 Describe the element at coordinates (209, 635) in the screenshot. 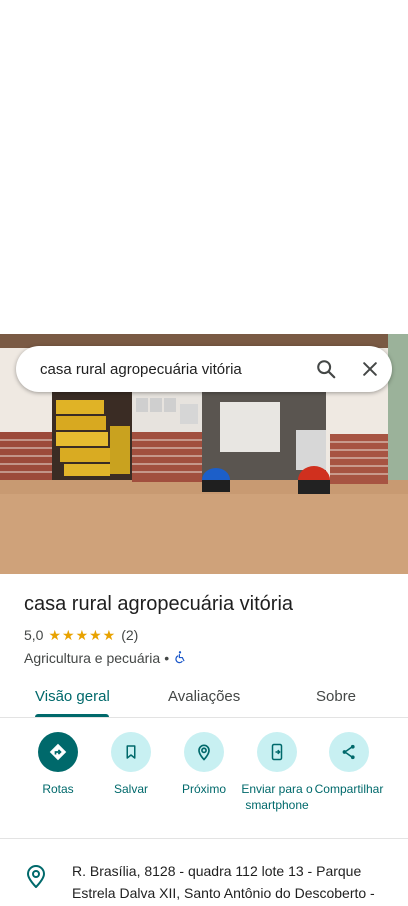

I see `rating-row: 5,0 ★★★★★ (2)` at that location.